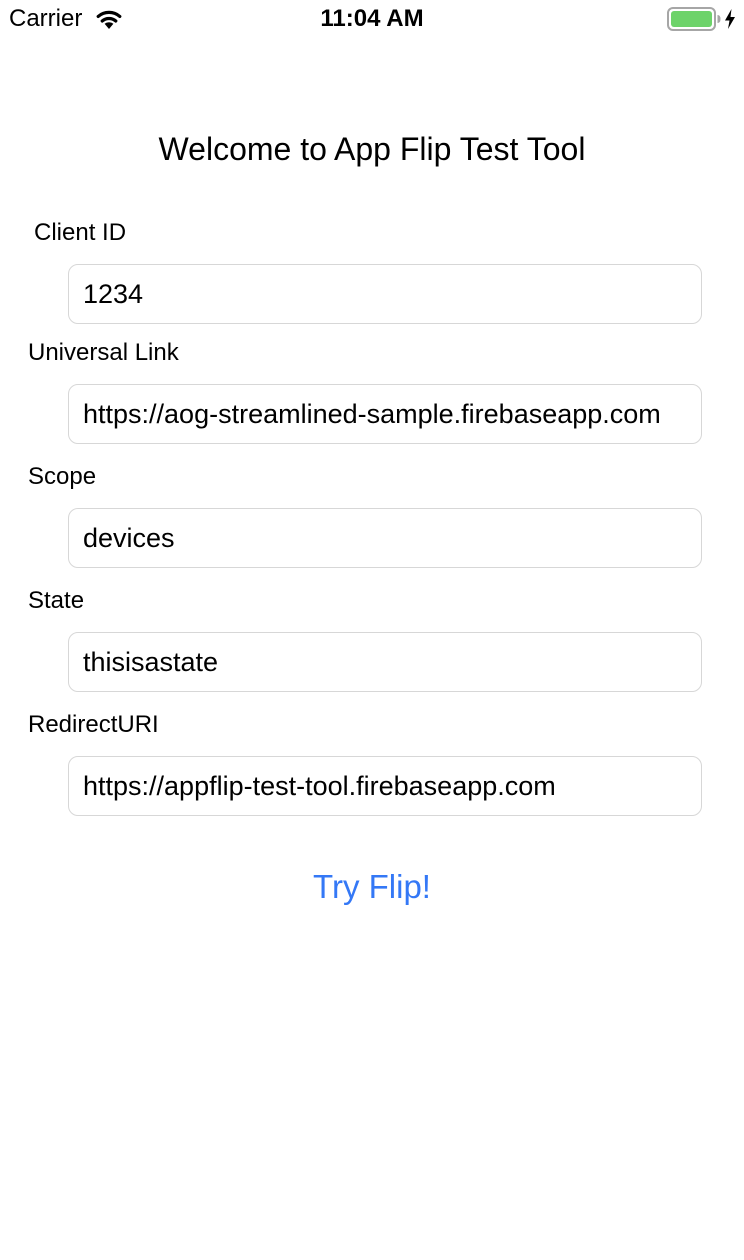 The width and height of the screenshot is (744, 1260). What do you see at coordinates (385, 294) in the screenshot?
I see `client-id-input` at bounding box center [385, 294].